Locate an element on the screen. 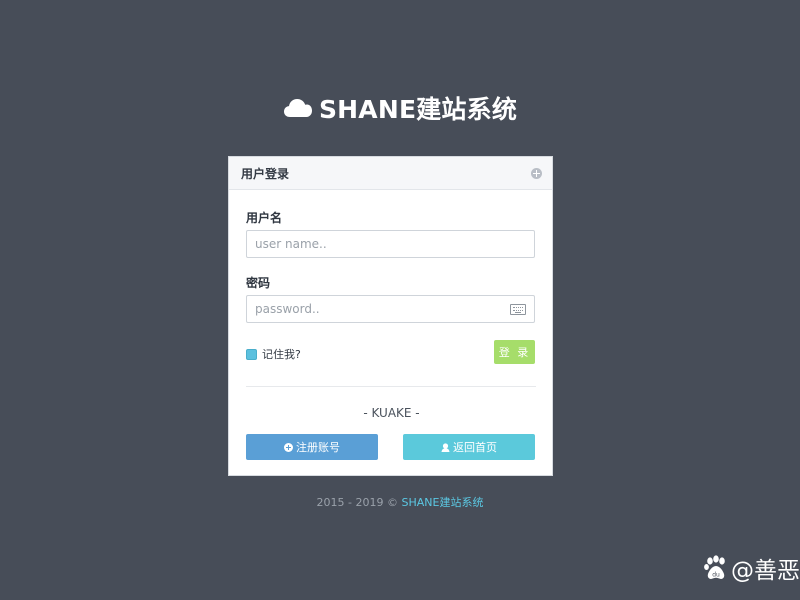  remember-me: 记住我? is located at coordinates (273, 354).